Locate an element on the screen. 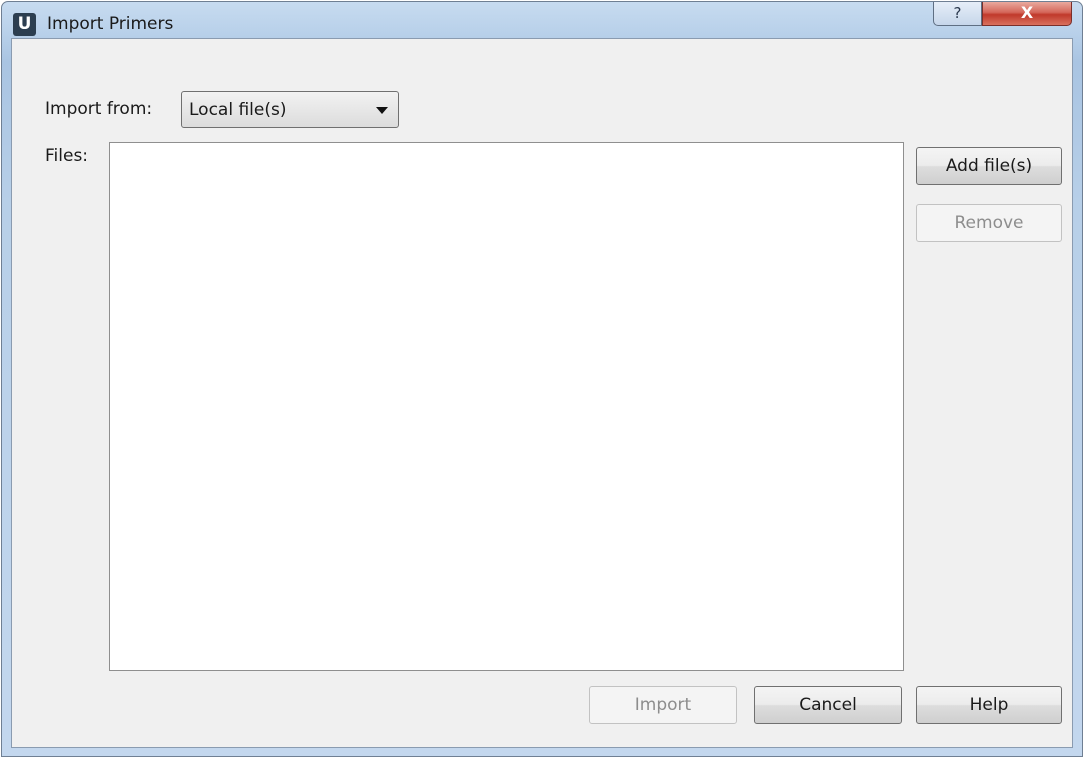 The image size is (1091, 762). app-logo-icon: U is located at coordinates (24, 24).